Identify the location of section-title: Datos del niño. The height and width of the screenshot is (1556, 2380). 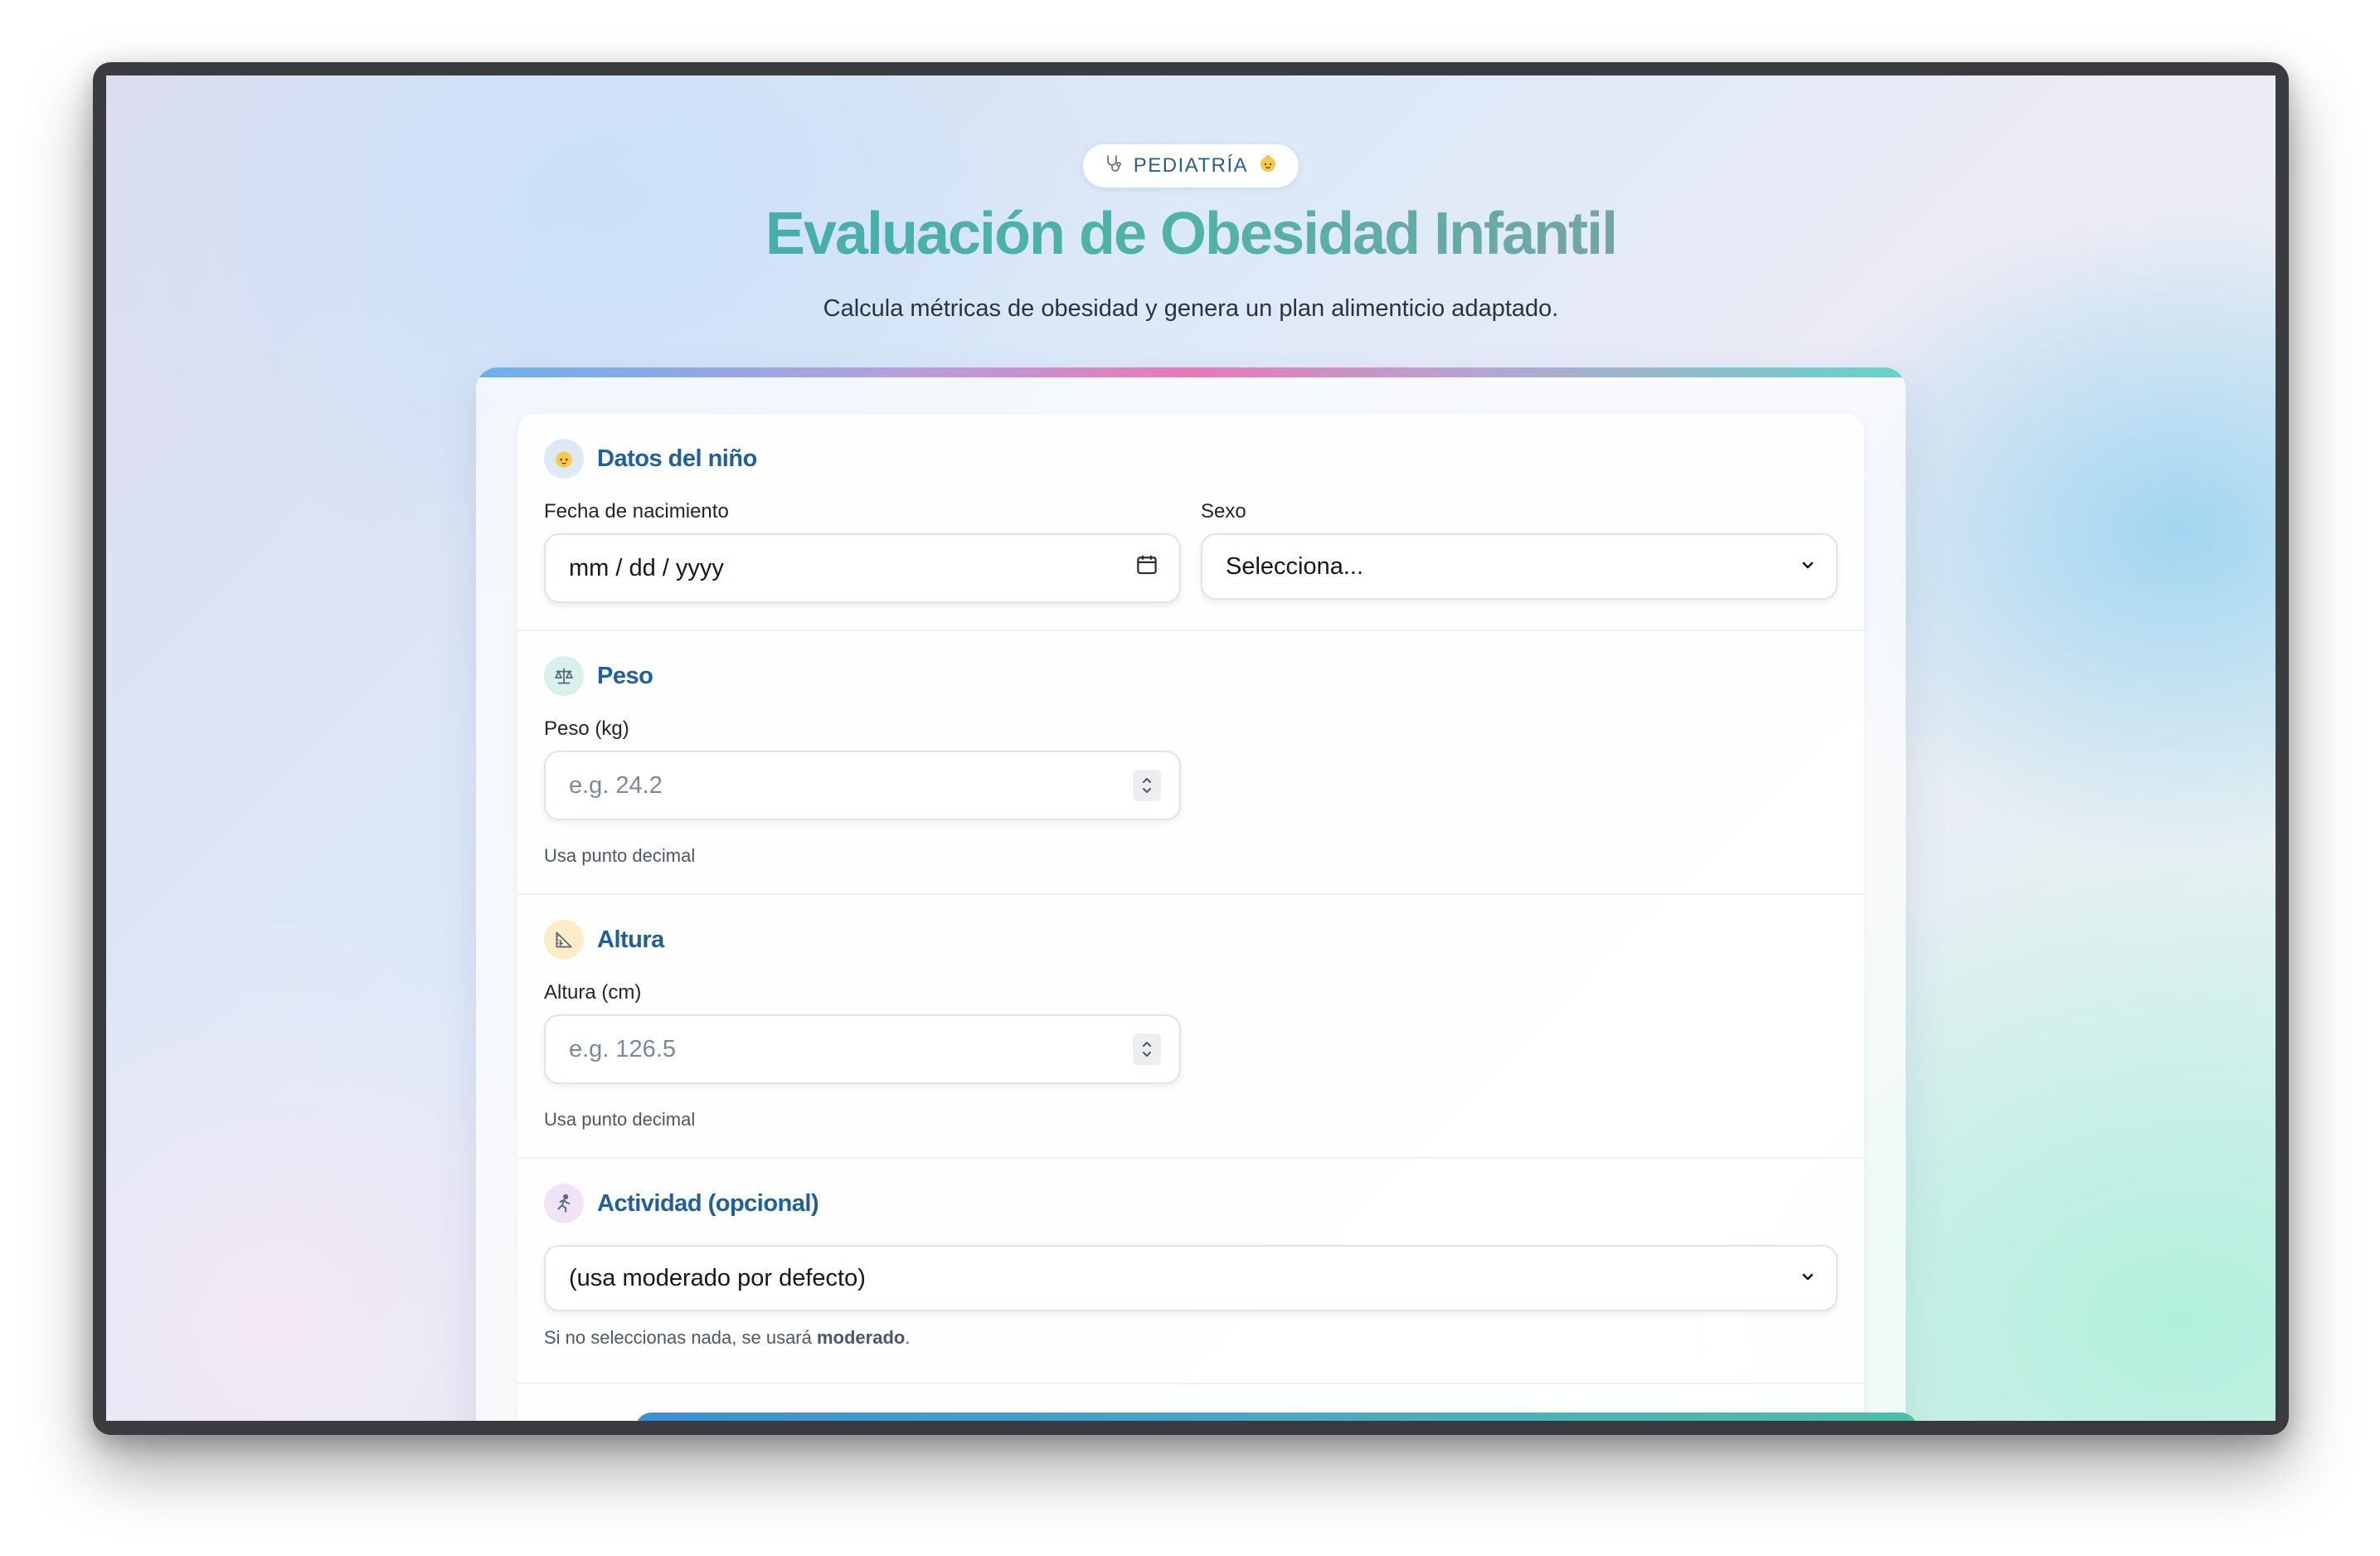
(677, 459).